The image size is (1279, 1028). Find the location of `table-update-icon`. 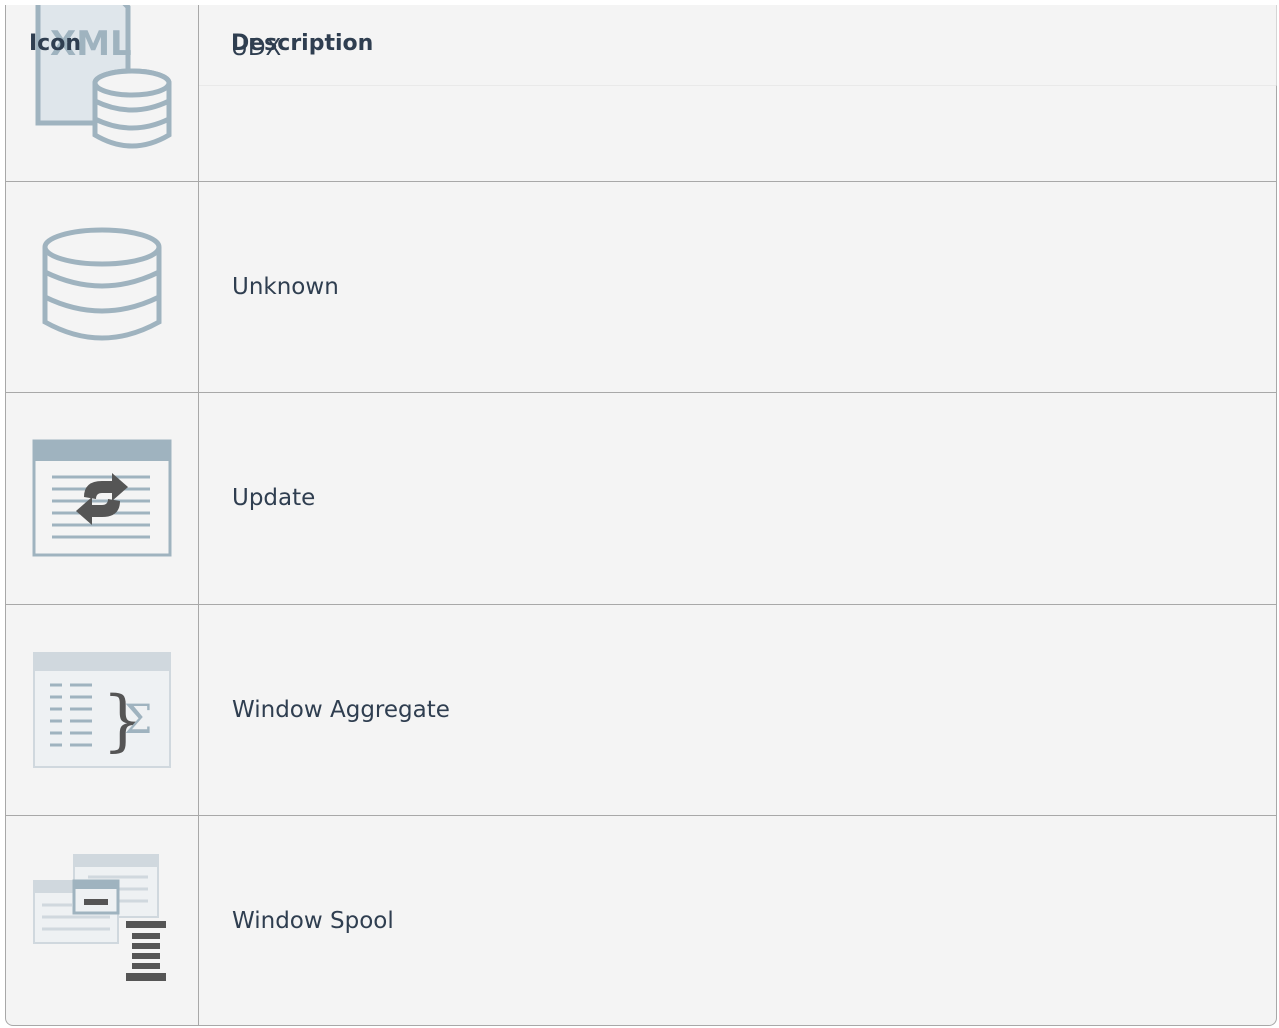

table-update-icon is located at coordinates (102, 498).